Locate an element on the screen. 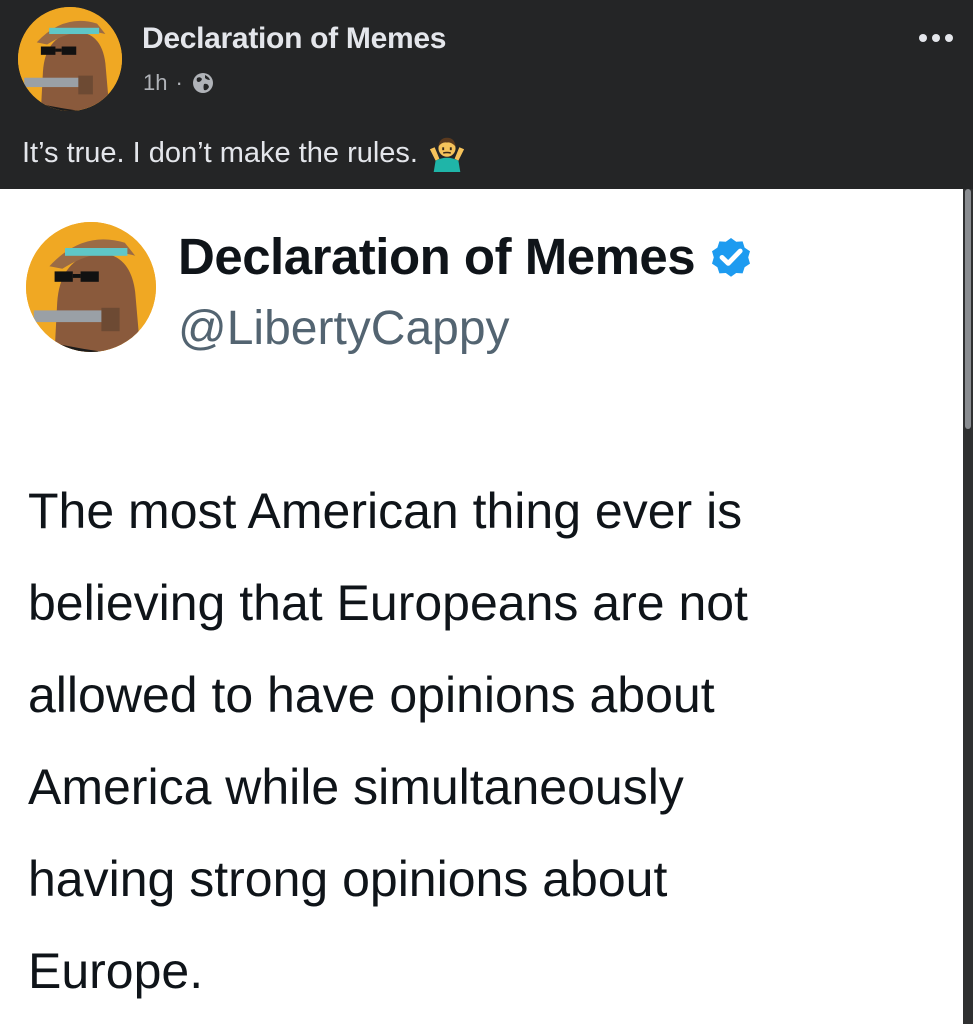 Image resolution: width=973 pixels, height=1024 pixels. tweet-text-line: having strong opinions about is located at coordinates (348, 879).